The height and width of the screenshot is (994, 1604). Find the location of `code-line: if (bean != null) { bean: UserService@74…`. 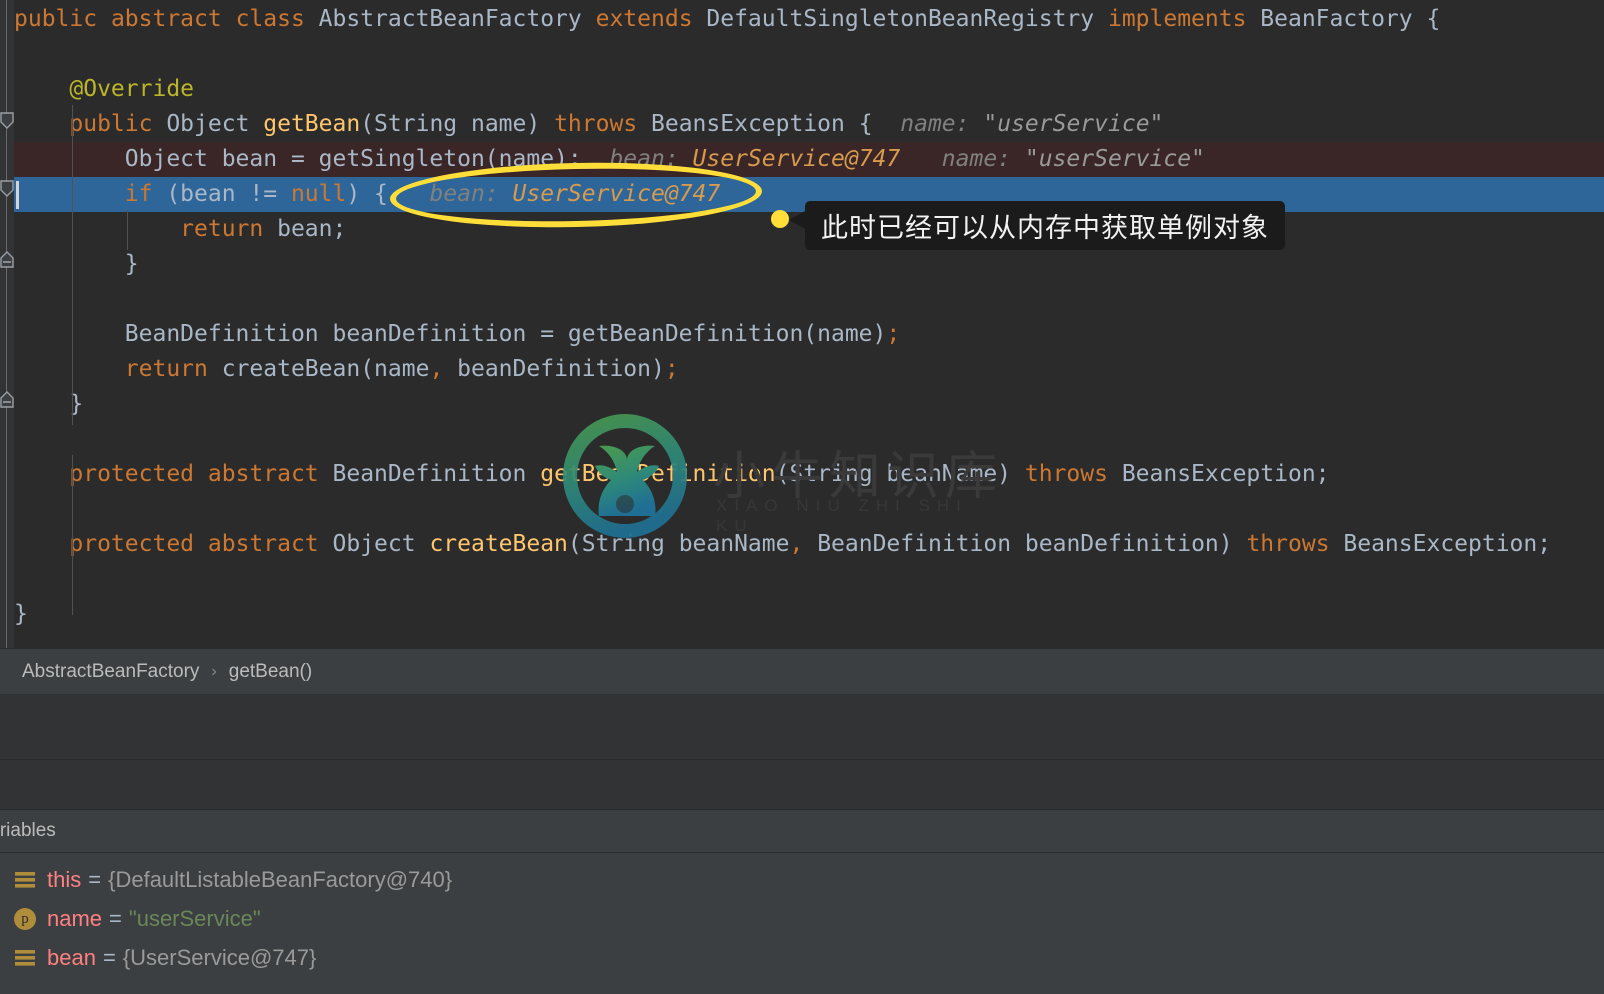

code-line: if (bean != null) { bean: UserService@74… is located at coordinates (802, 194).